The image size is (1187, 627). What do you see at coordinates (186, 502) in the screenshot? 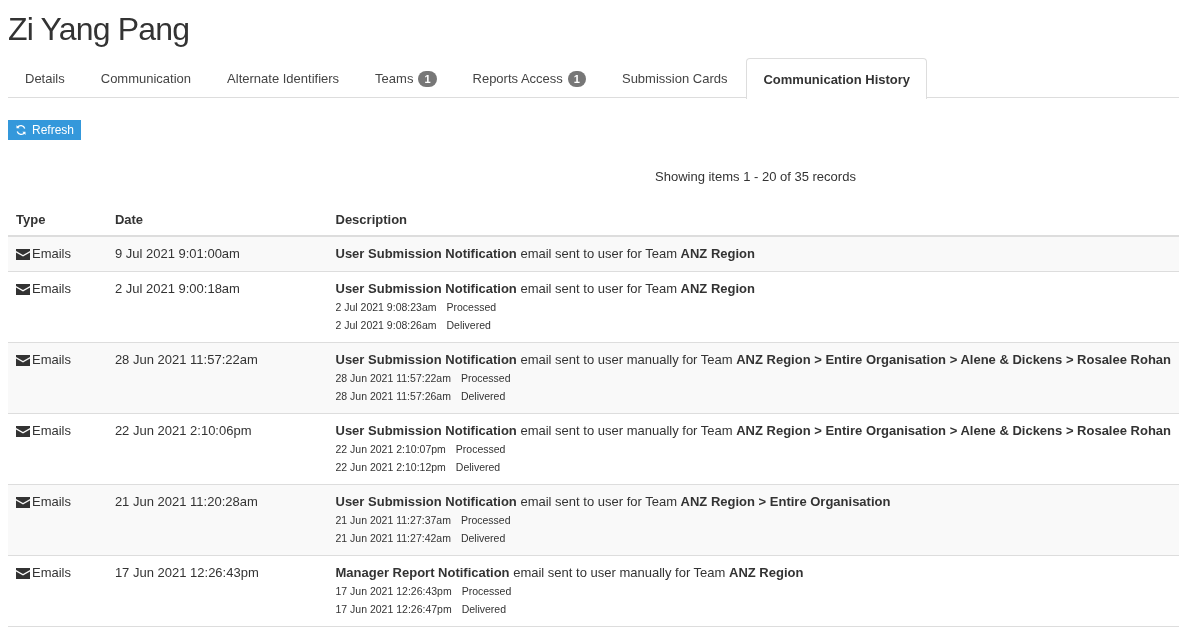
I see `date-text: 21 Jun 2021 11:20:28am` at bounding box center [186, 502].